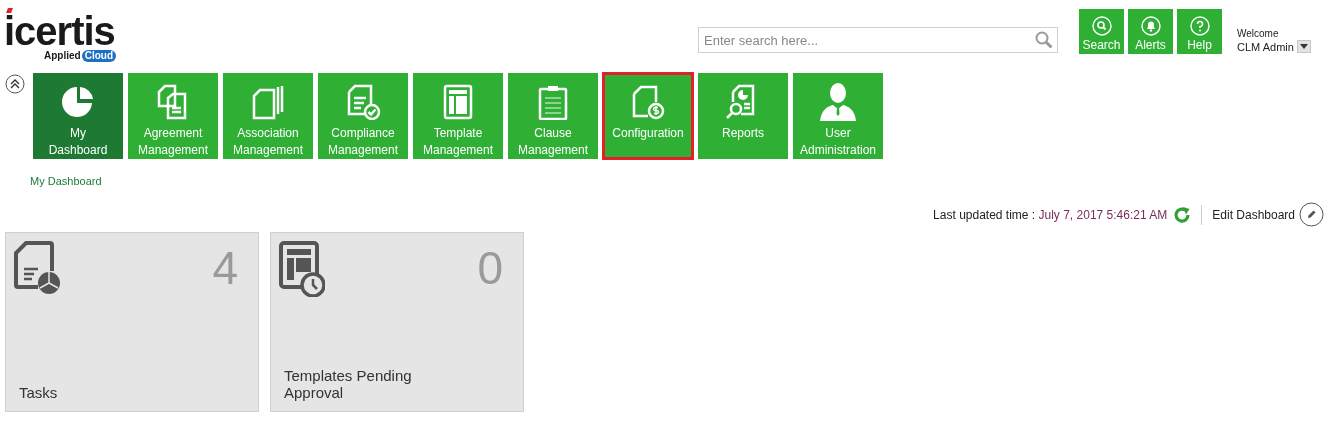  Describe the element at coordinates (59, 31) in the screenshot. I see `logo-wordmark: icertis` at that location.